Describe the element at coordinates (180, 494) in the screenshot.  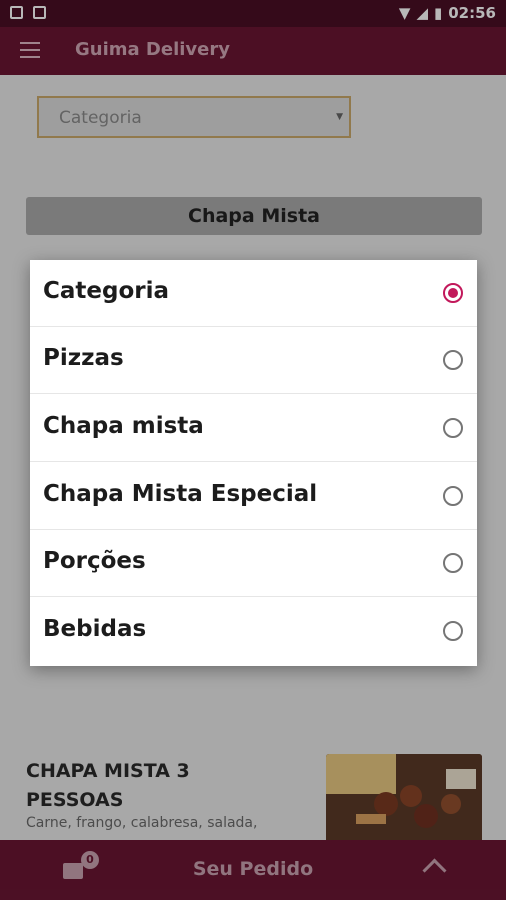
I see `option-label: Chapa Mista Especial` at that location.